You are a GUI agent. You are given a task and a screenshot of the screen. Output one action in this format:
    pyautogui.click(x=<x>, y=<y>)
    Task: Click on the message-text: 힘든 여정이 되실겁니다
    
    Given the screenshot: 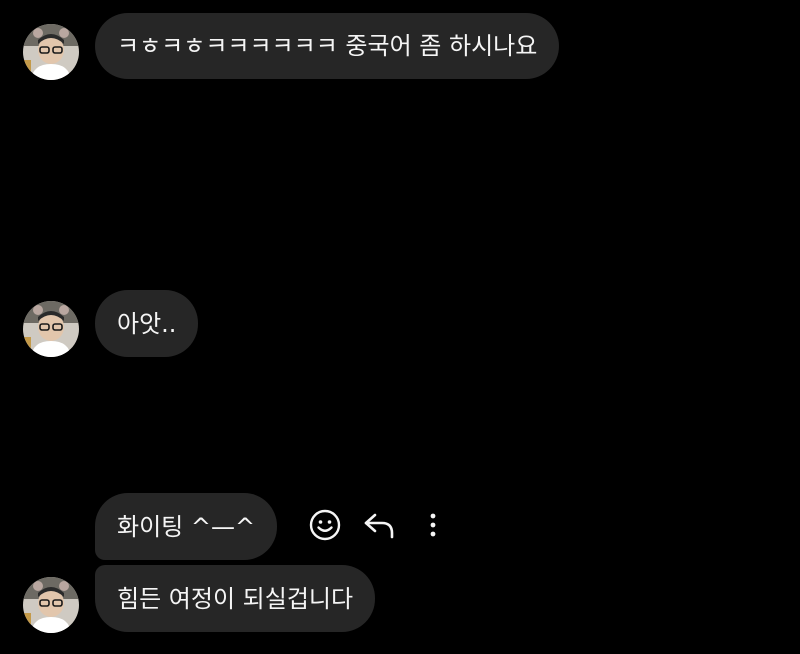 What is the action you would take?
    pyautogui.click(x=235, y=598)
    